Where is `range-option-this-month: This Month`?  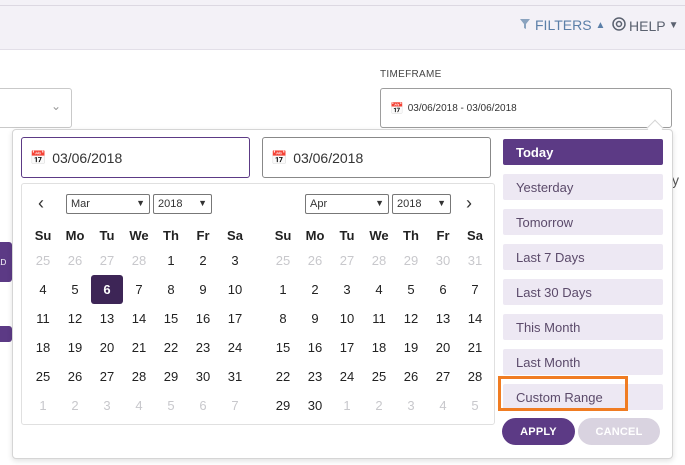
range-option-this-month: This Month is located at coordinates (583, 327).